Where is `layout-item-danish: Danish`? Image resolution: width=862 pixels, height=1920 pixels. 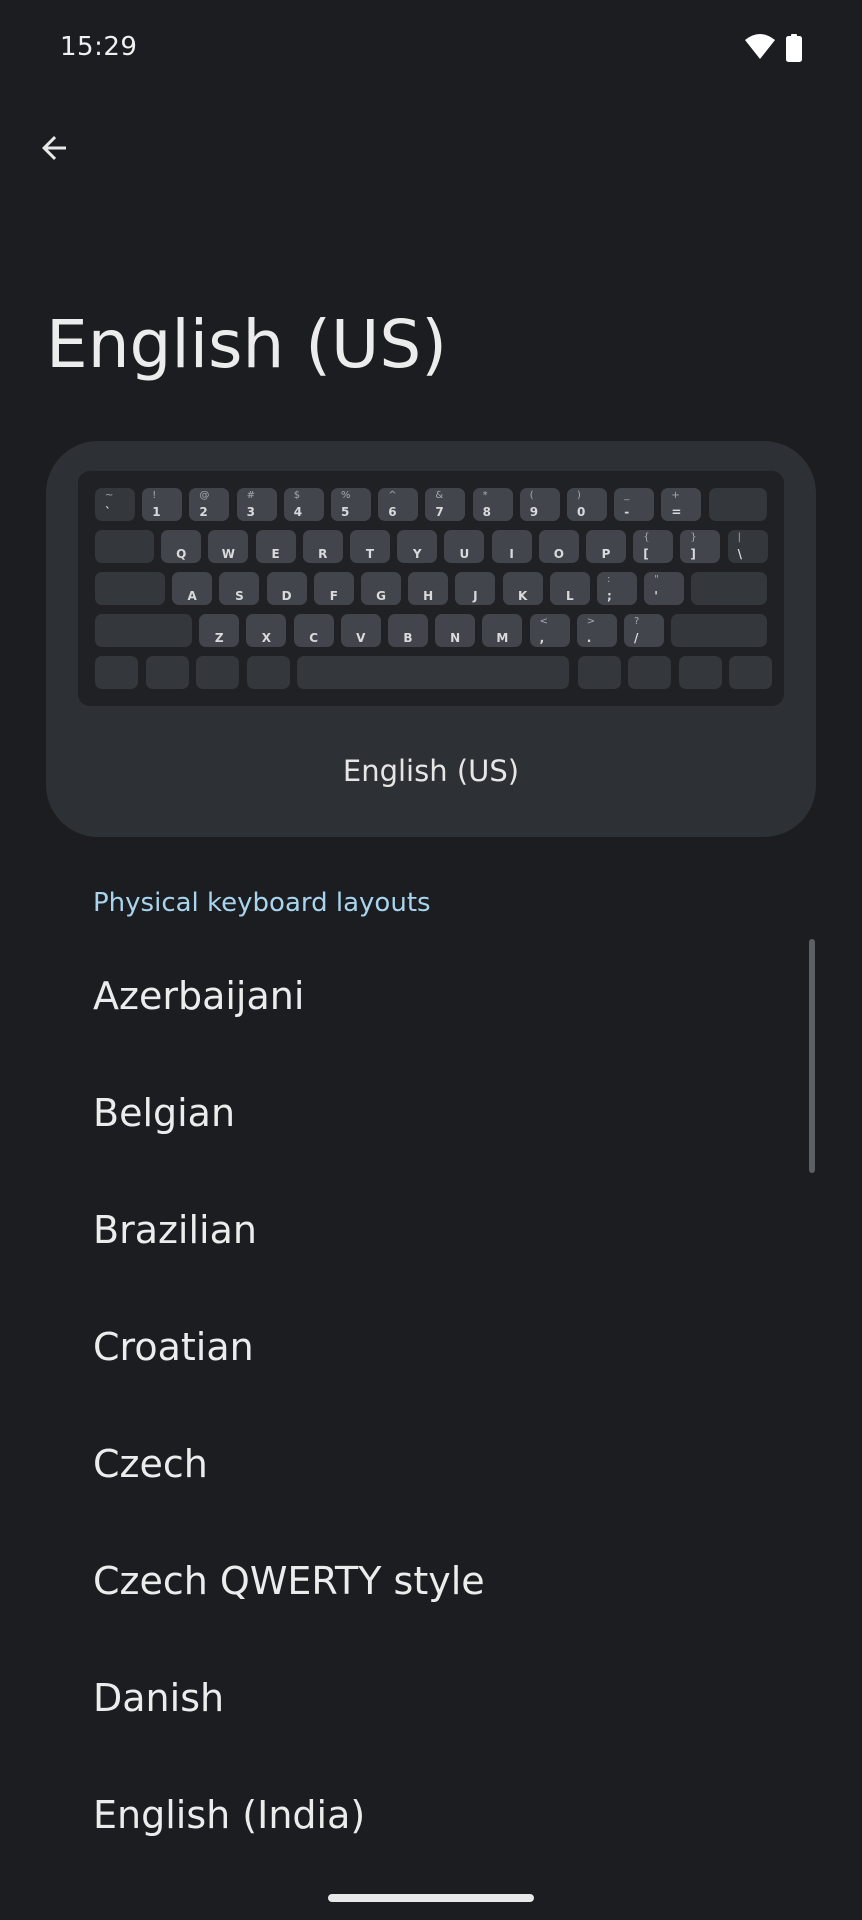 layout-item-danish: Danish is located at coordinates (431, 1697).